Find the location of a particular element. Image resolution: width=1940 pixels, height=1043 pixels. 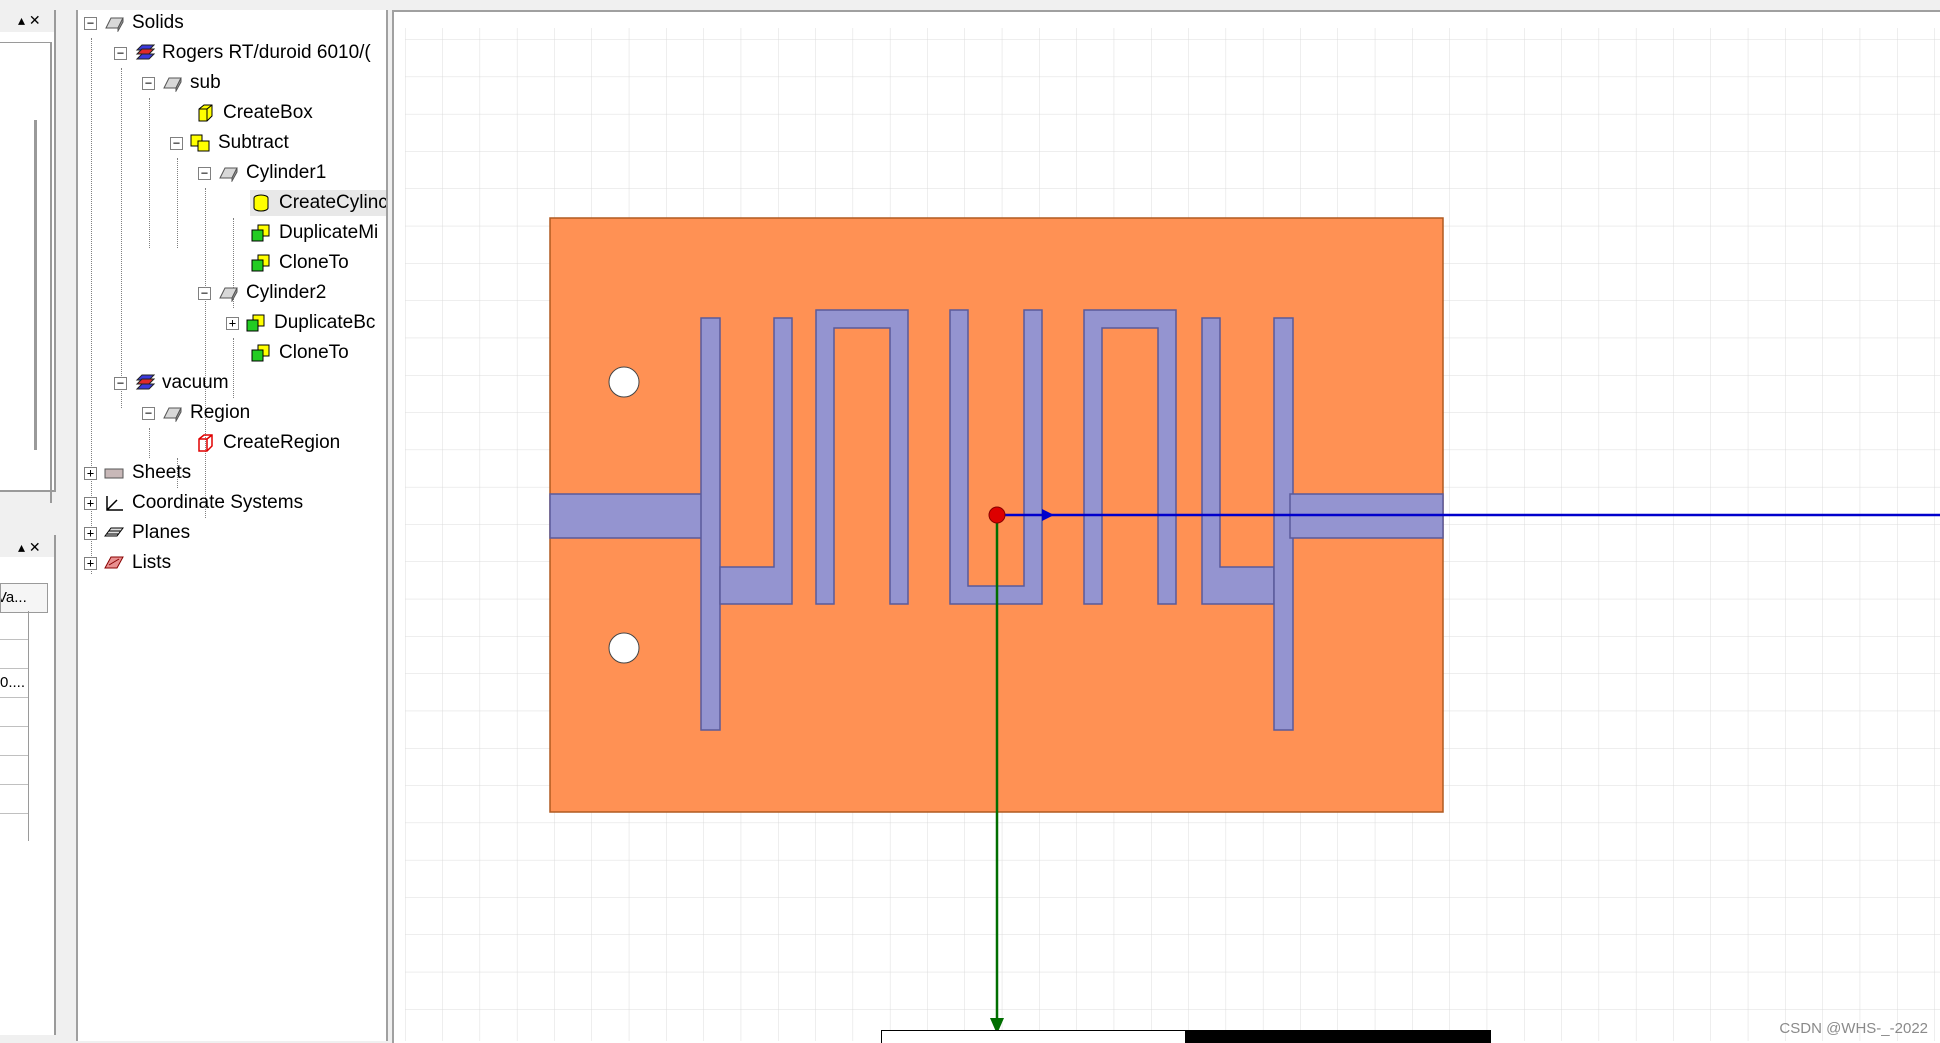

create-region-icon is located at coordinates (205, 443).